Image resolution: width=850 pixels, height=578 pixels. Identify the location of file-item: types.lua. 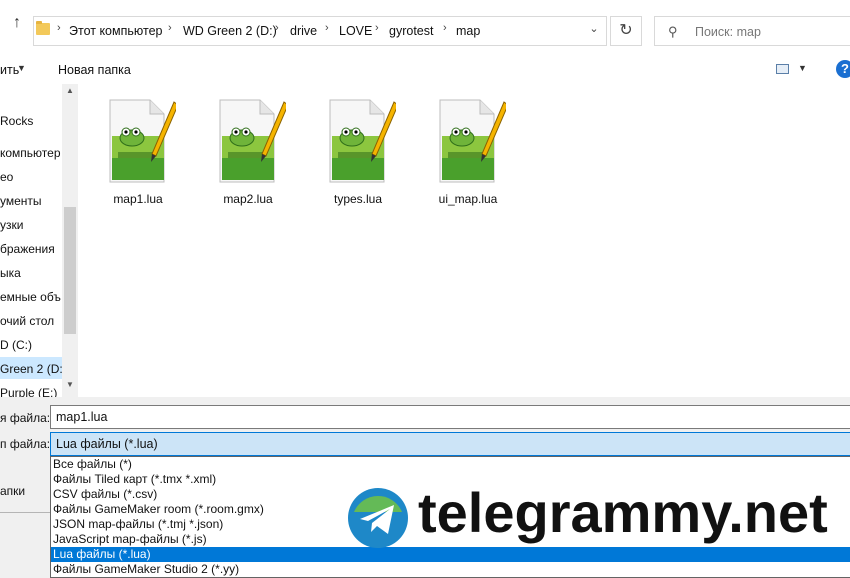
(358, 156).